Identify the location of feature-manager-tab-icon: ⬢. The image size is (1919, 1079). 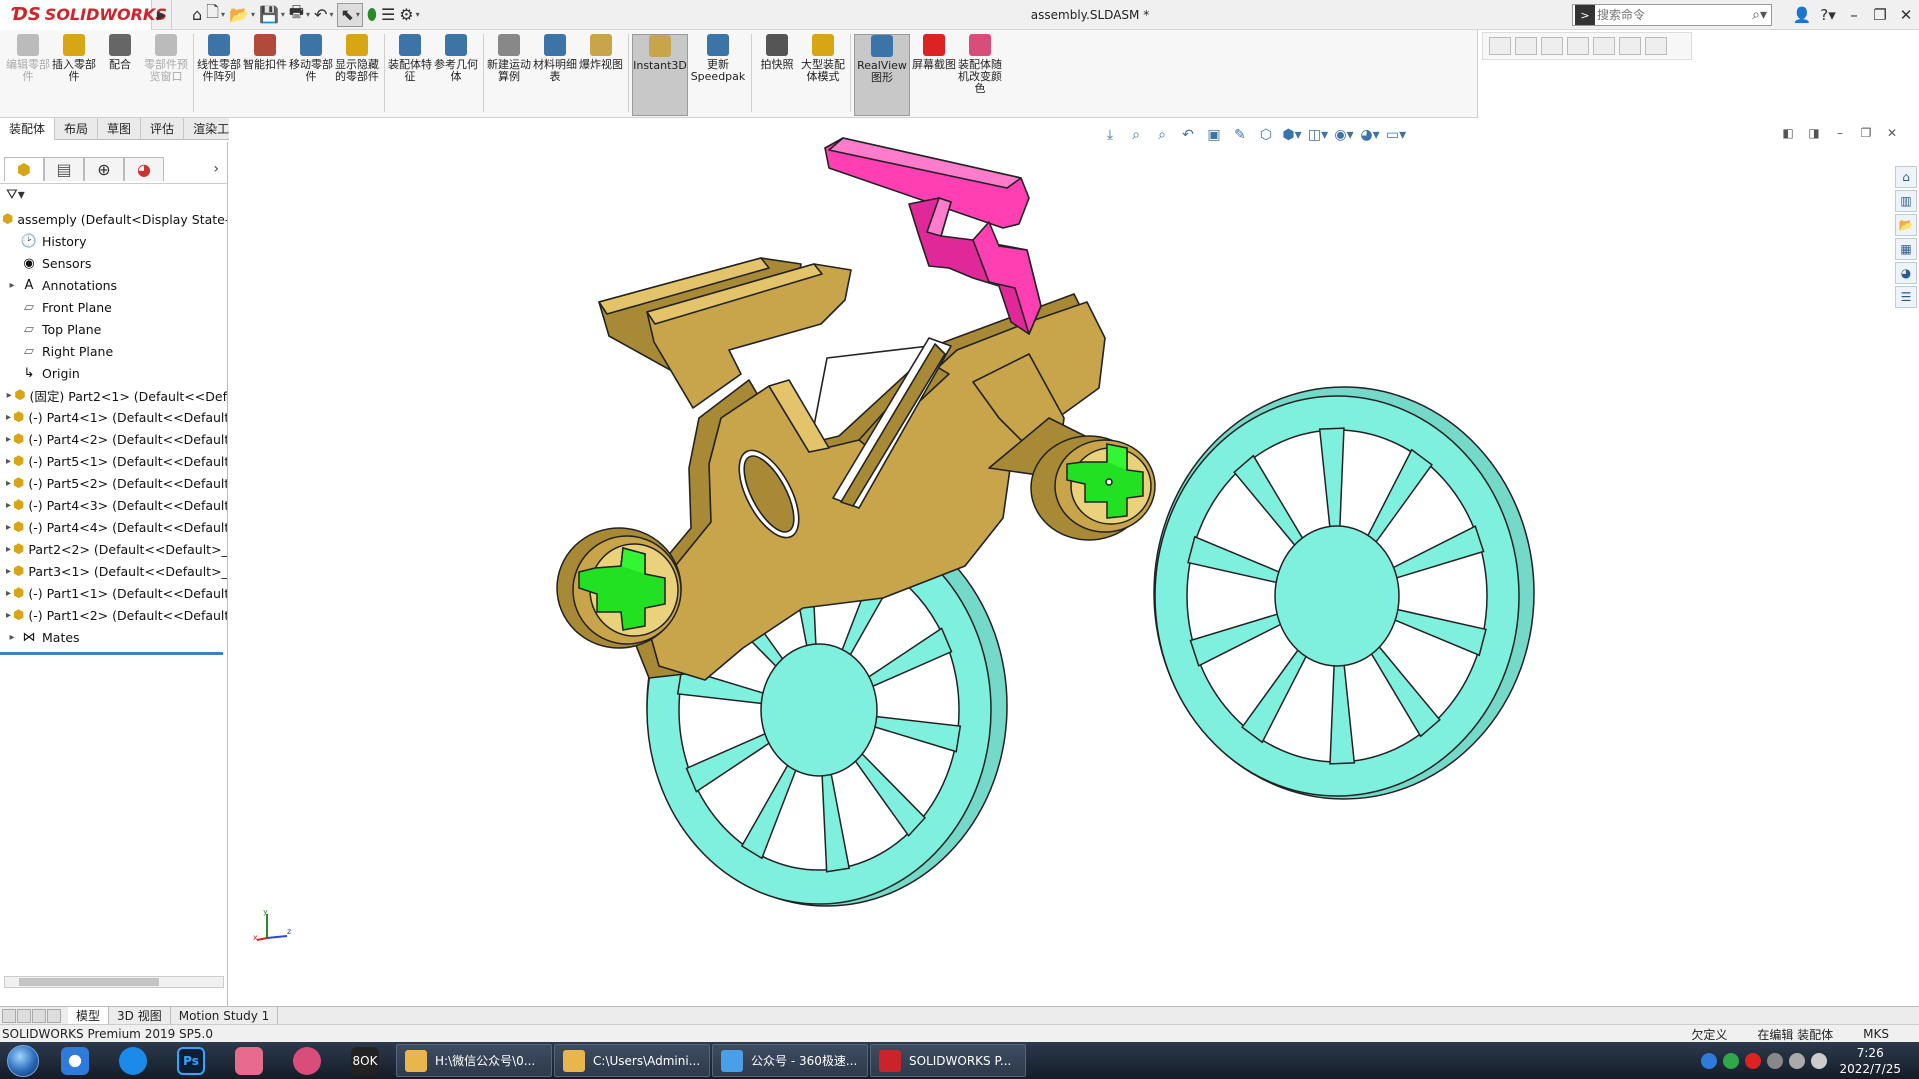
(24, 169).